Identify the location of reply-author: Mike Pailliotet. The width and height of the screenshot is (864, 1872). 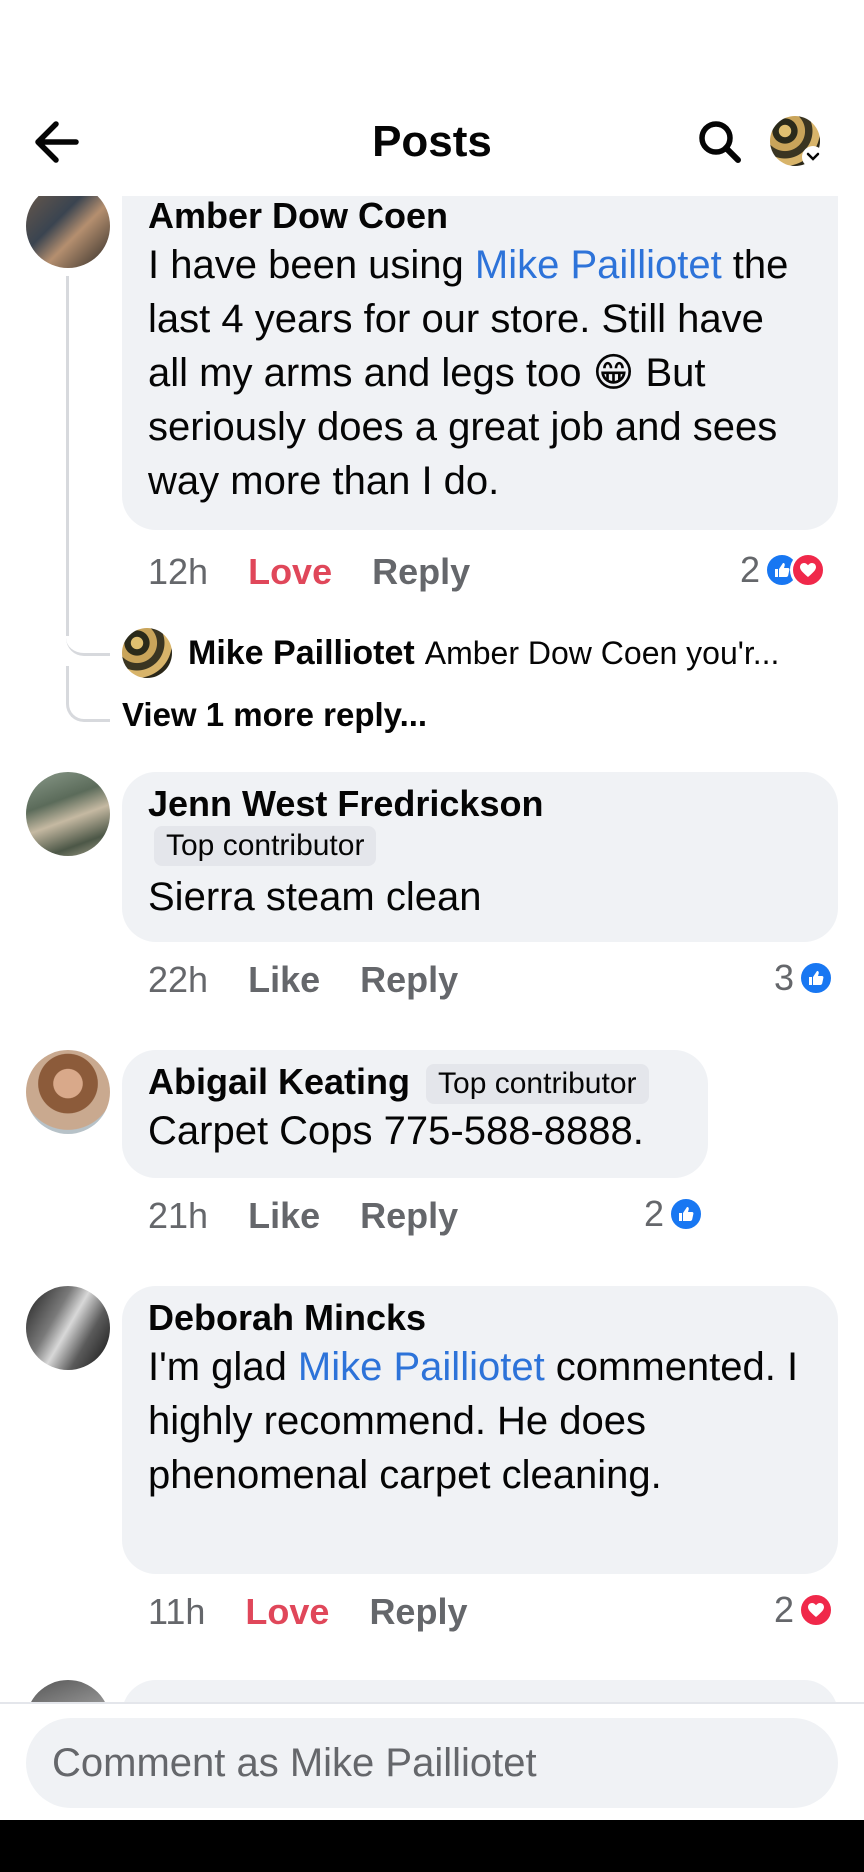
(301, 653).